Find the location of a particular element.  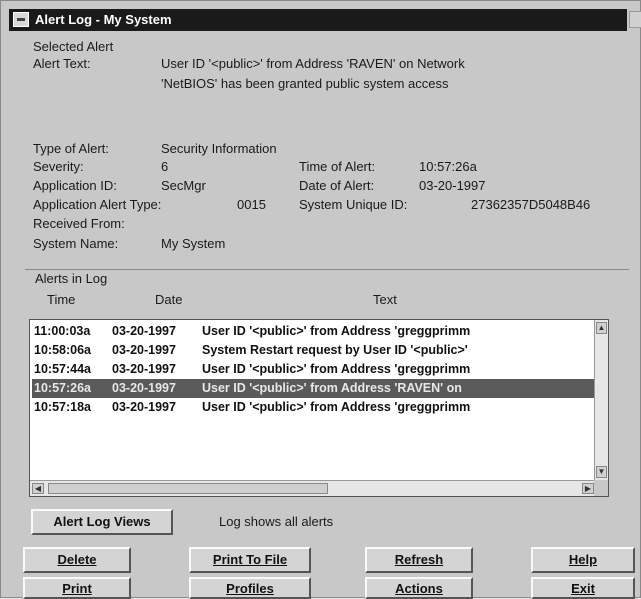

column-header-text: Text is located at coordinates (385, 299).